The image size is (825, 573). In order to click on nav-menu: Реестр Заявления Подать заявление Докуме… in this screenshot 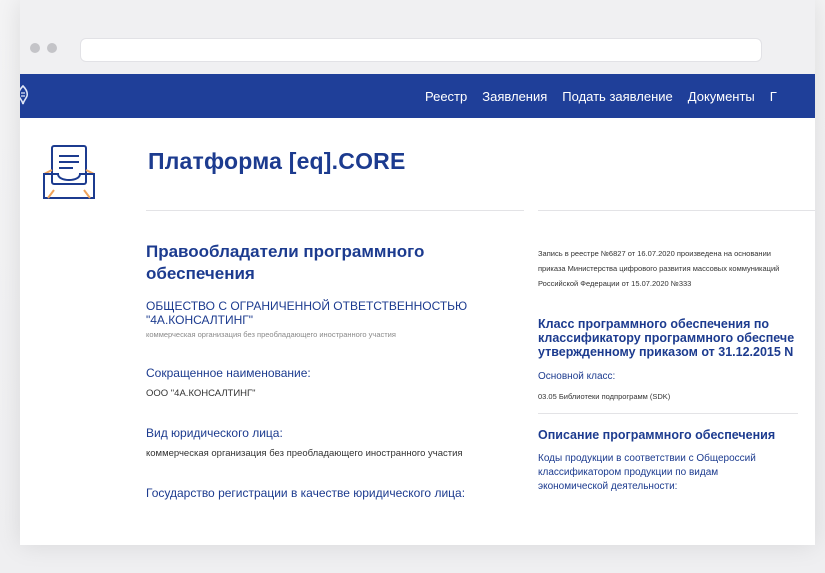, I will do `click(601, 96)`.